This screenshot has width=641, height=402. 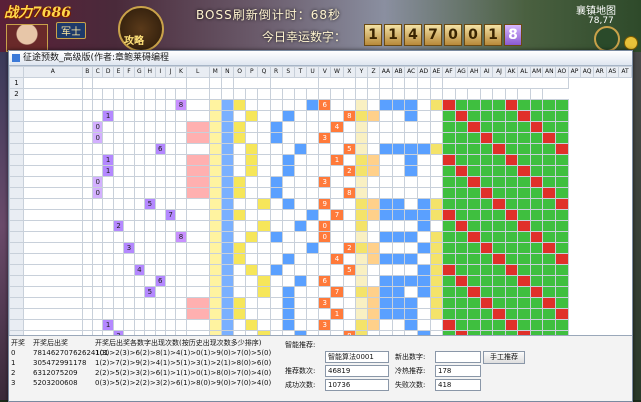 What do you see at coordinates (374, 314) in the screenshot?
I see `odd-even-cell` at bounding box center [374, 314].